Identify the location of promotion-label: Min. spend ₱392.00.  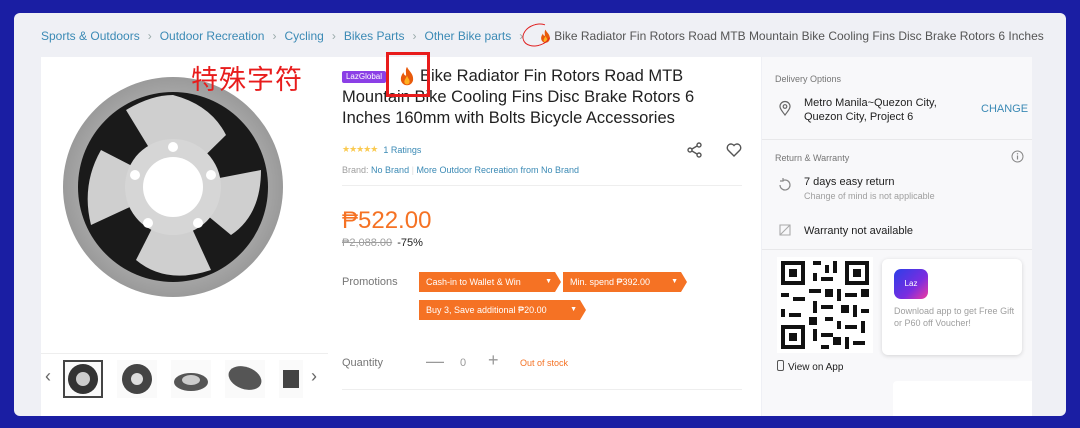
(610, 282).